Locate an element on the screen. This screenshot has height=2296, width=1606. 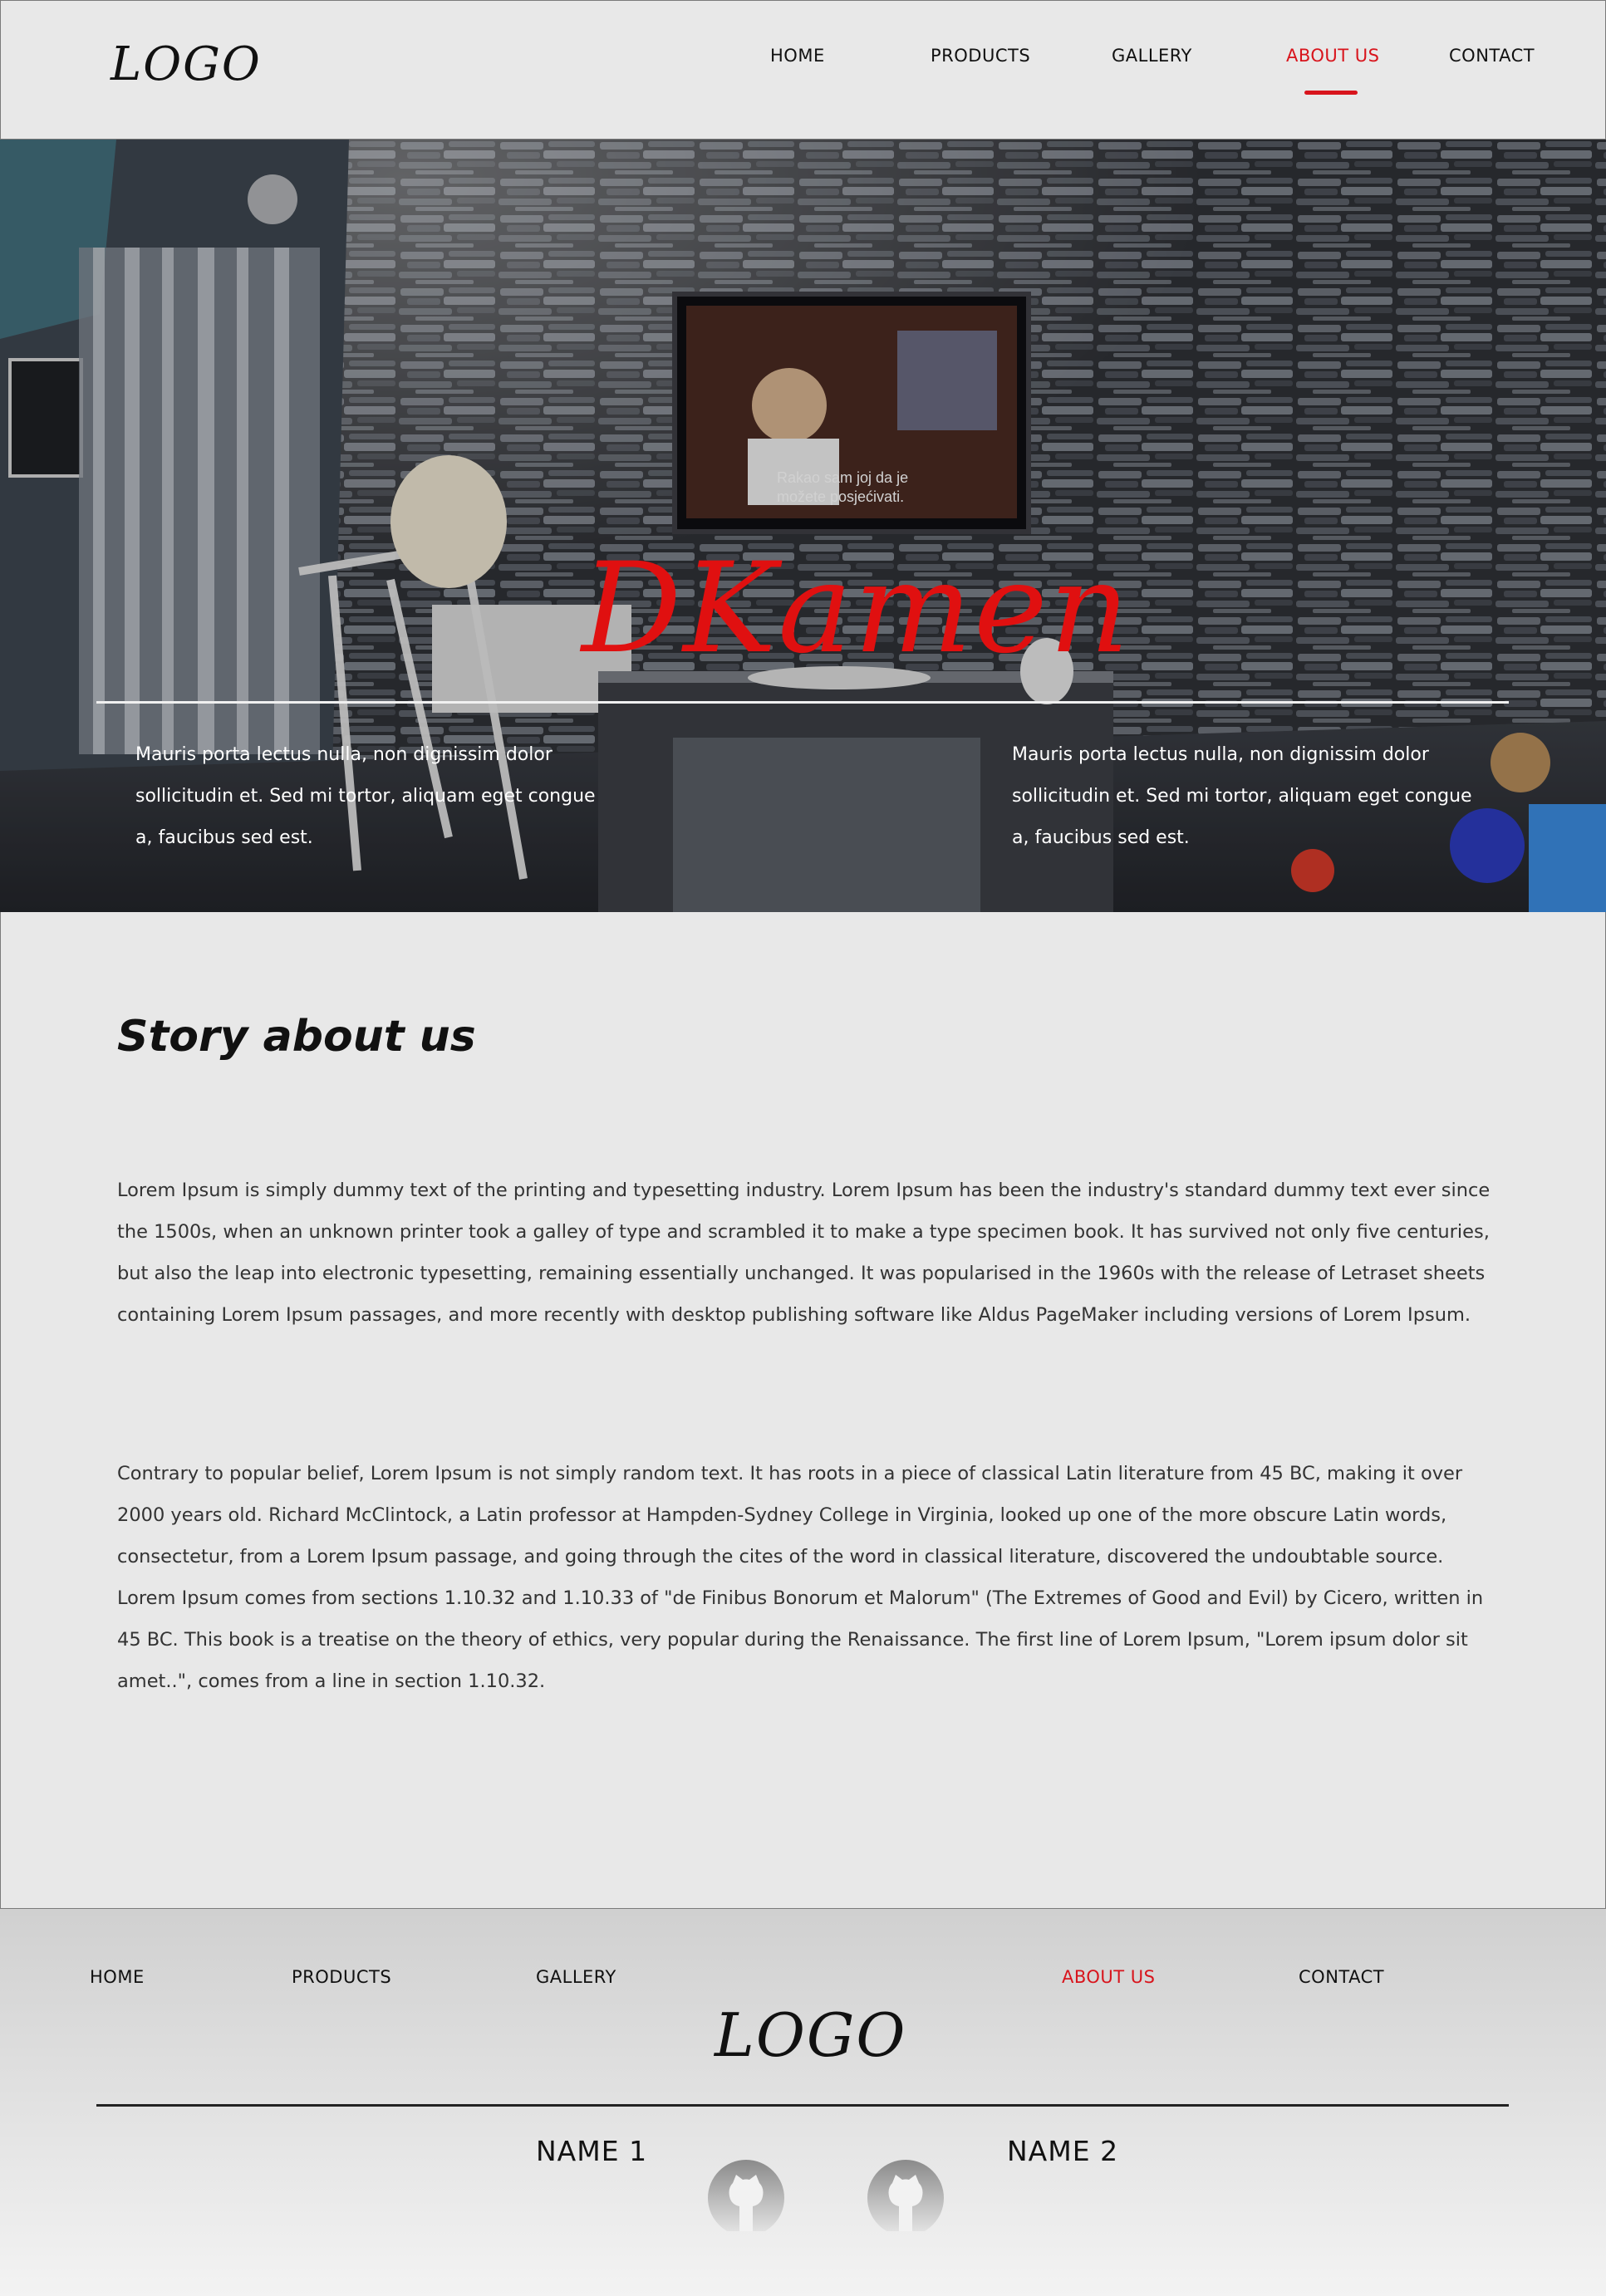
hero-title: DKamen is located at coordinates (857, 609).